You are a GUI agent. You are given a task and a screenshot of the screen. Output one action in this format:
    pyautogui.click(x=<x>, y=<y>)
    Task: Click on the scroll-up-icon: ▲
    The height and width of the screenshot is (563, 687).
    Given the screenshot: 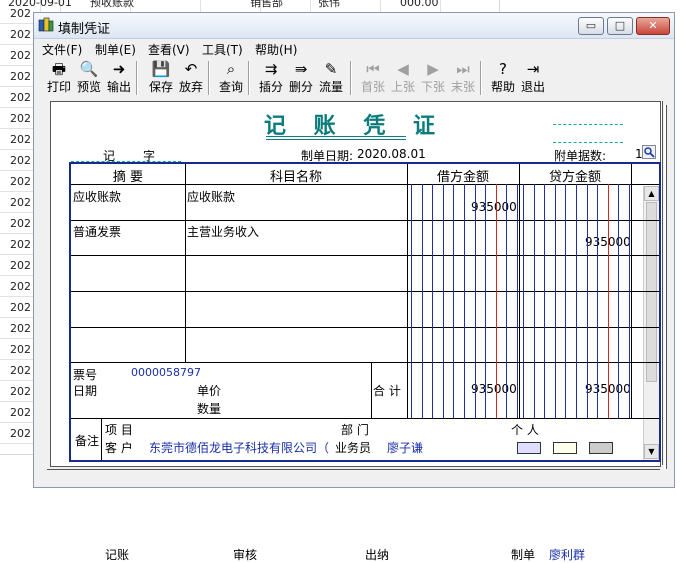 What is the action you would take?
    pyautogui.click(x=651, y=193)
    